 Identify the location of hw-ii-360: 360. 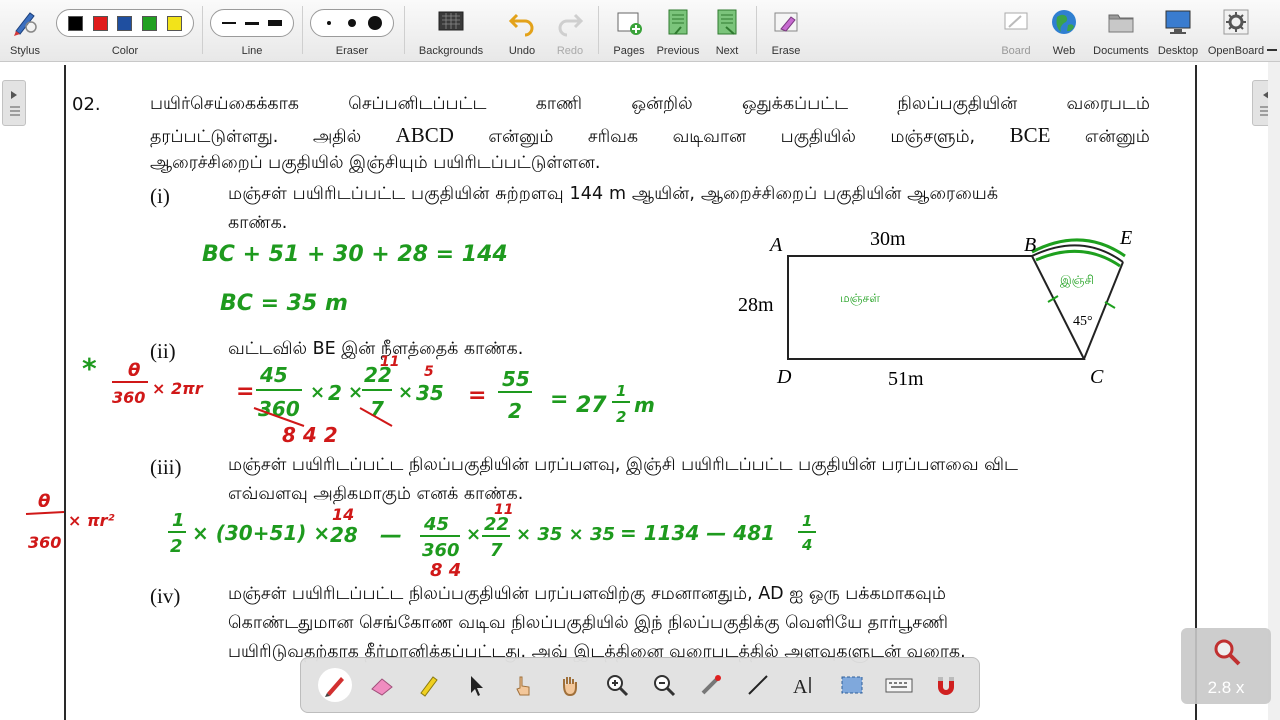
(128, 397).